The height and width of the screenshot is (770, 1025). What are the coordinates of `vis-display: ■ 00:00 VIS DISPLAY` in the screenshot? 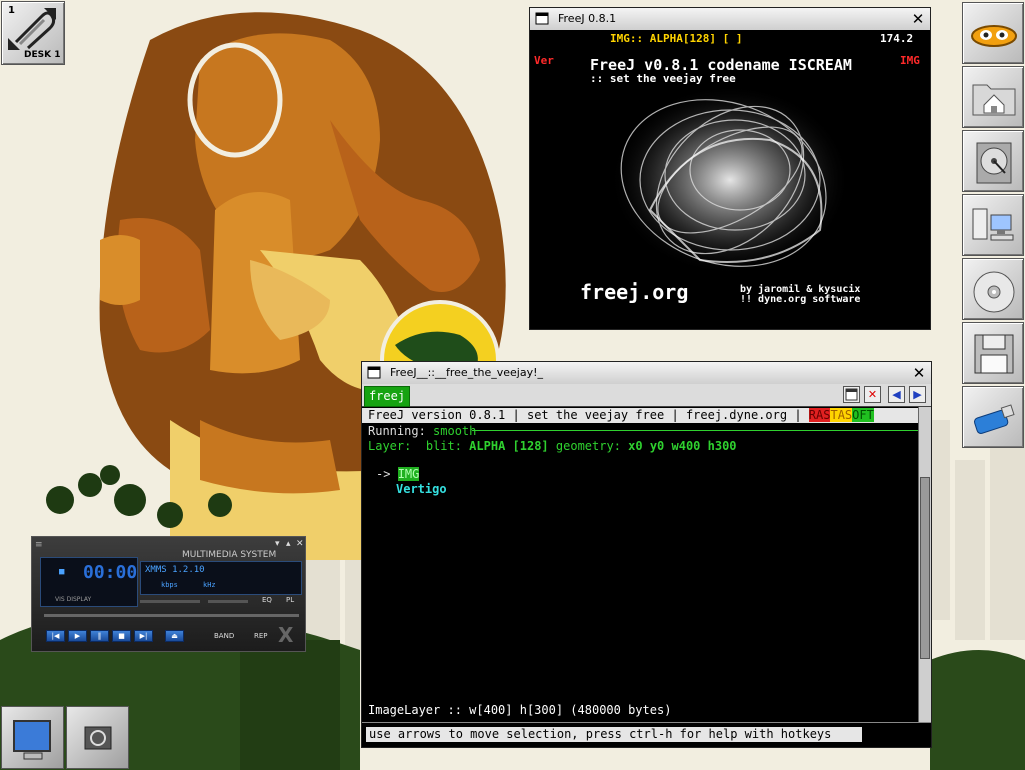 It's located at (89, 582).